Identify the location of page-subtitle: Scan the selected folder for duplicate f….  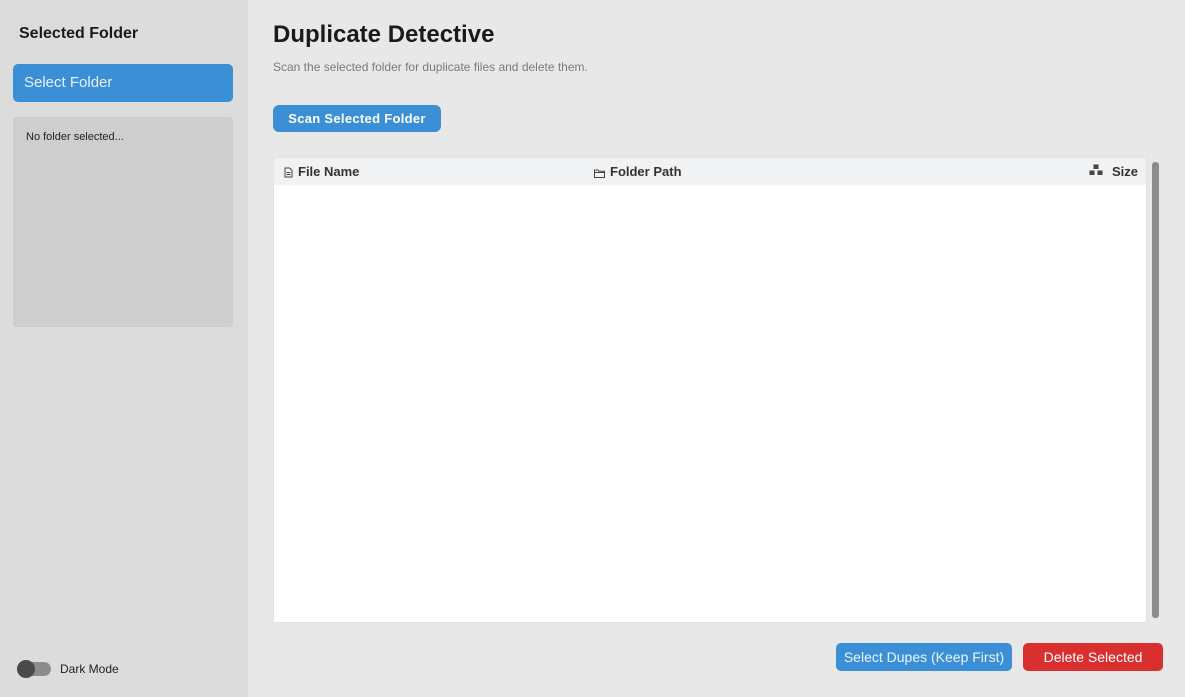
(430, 67).